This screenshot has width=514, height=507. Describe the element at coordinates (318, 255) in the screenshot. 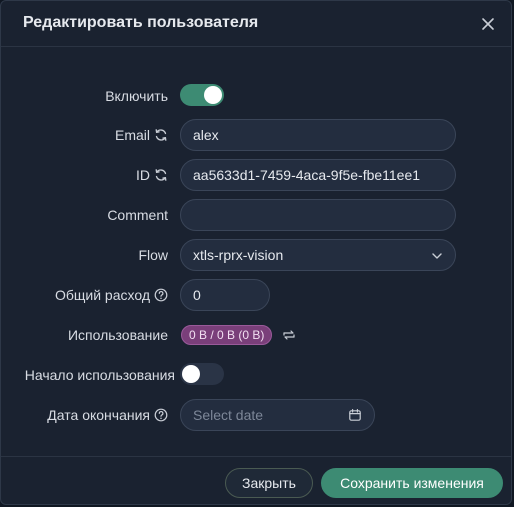

I see `flow-select: xtls-rprx-vision` at that location.